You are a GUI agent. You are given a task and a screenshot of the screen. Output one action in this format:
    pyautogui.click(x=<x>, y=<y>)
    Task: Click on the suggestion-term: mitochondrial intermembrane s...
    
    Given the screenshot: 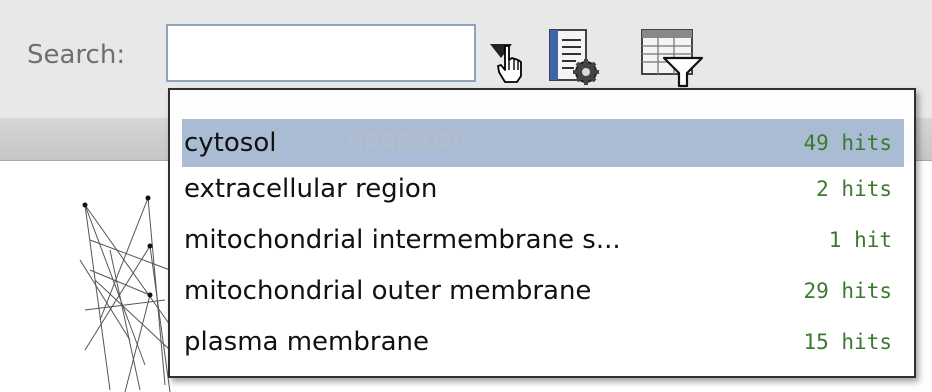 What is the action you would take?
    pyautogui.click(x=402, y=240)
    